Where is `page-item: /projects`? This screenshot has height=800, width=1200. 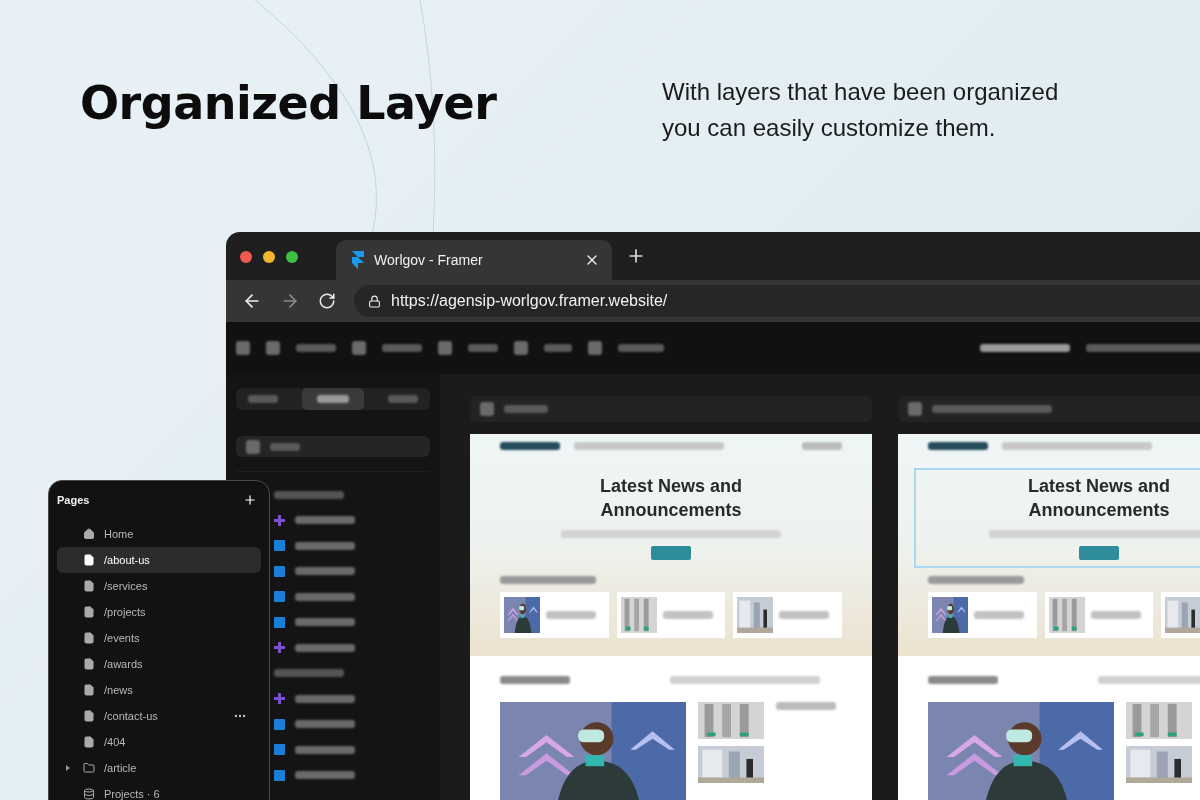
page-item: /projects is located at coordinates (159, 612).